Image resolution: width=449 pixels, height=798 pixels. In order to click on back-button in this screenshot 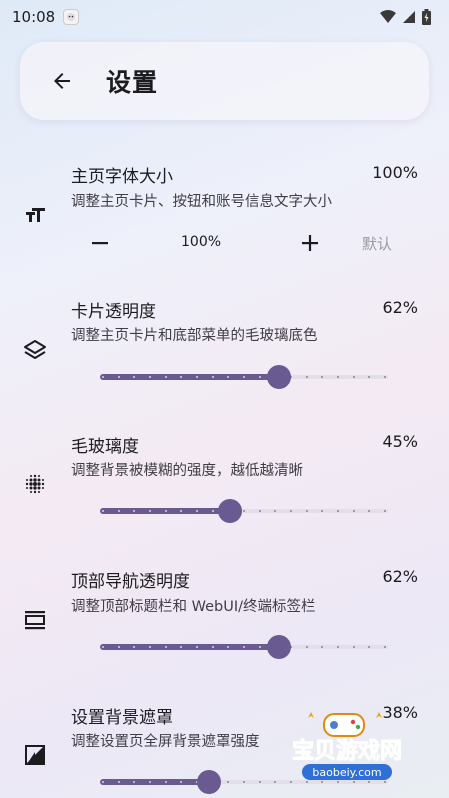, I will do `click(62, 81)`.